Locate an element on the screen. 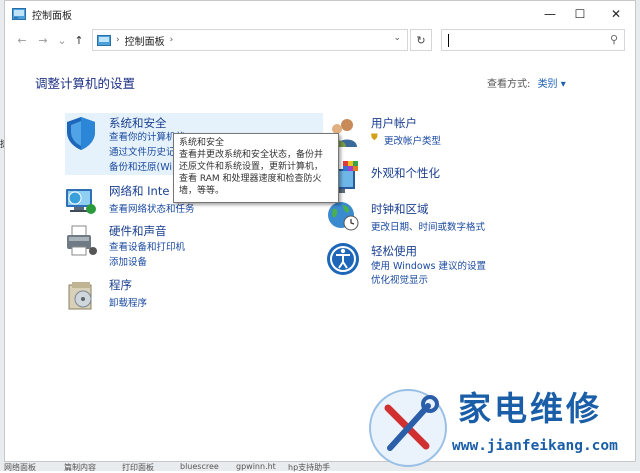 Image resolution: width=640 pixels, height=473 pixels. page-title: 调整计算机的设置 is located at coordinates (85, 83).